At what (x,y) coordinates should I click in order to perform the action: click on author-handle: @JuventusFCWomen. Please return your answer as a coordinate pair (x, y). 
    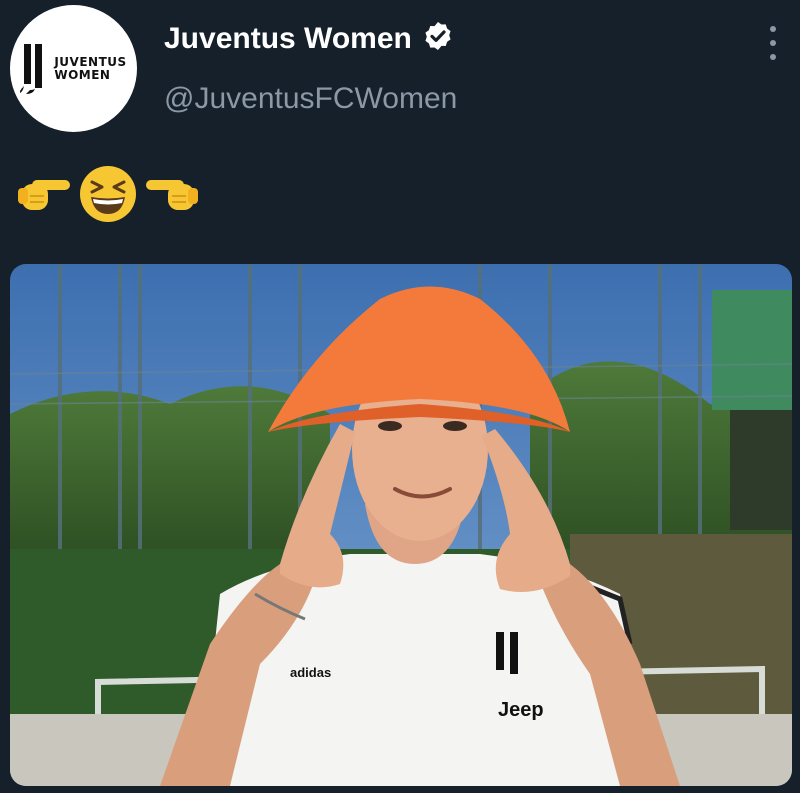
    Looking at the image, I should click on (310, 99).